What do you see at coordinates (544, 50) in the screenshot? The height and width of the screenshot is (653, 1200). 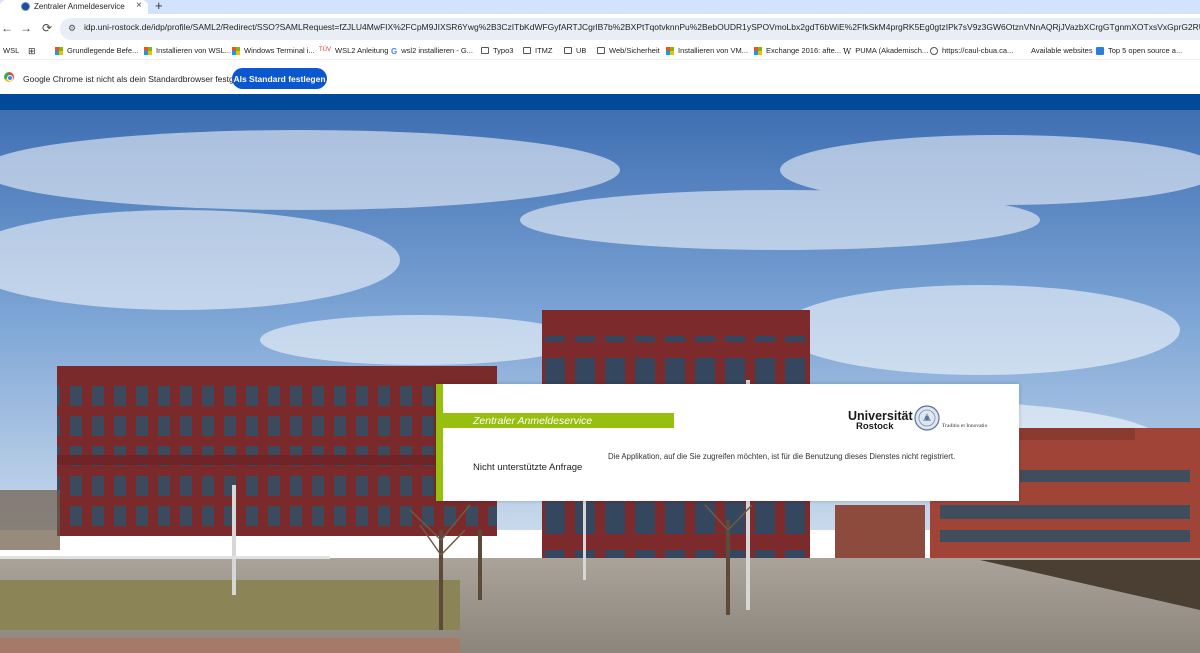 I see `bookmark-label: ITMZ` at bounding box center [544, 50].